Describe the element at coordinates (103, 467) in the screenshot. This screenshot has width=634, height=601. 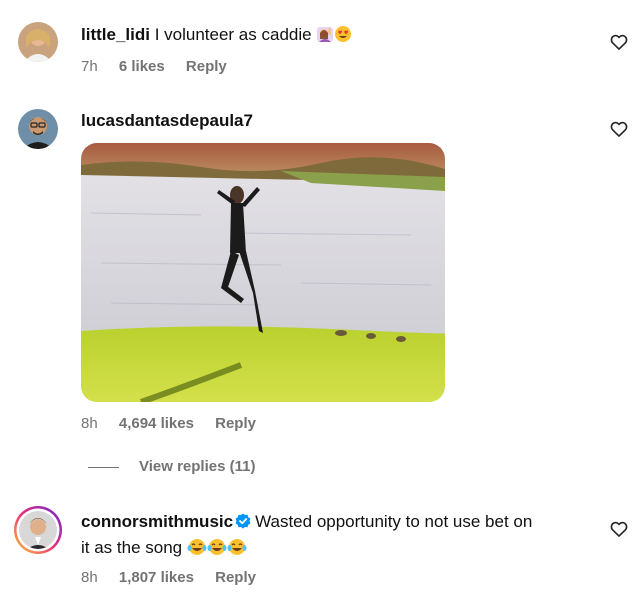
I see `divider` at that location.